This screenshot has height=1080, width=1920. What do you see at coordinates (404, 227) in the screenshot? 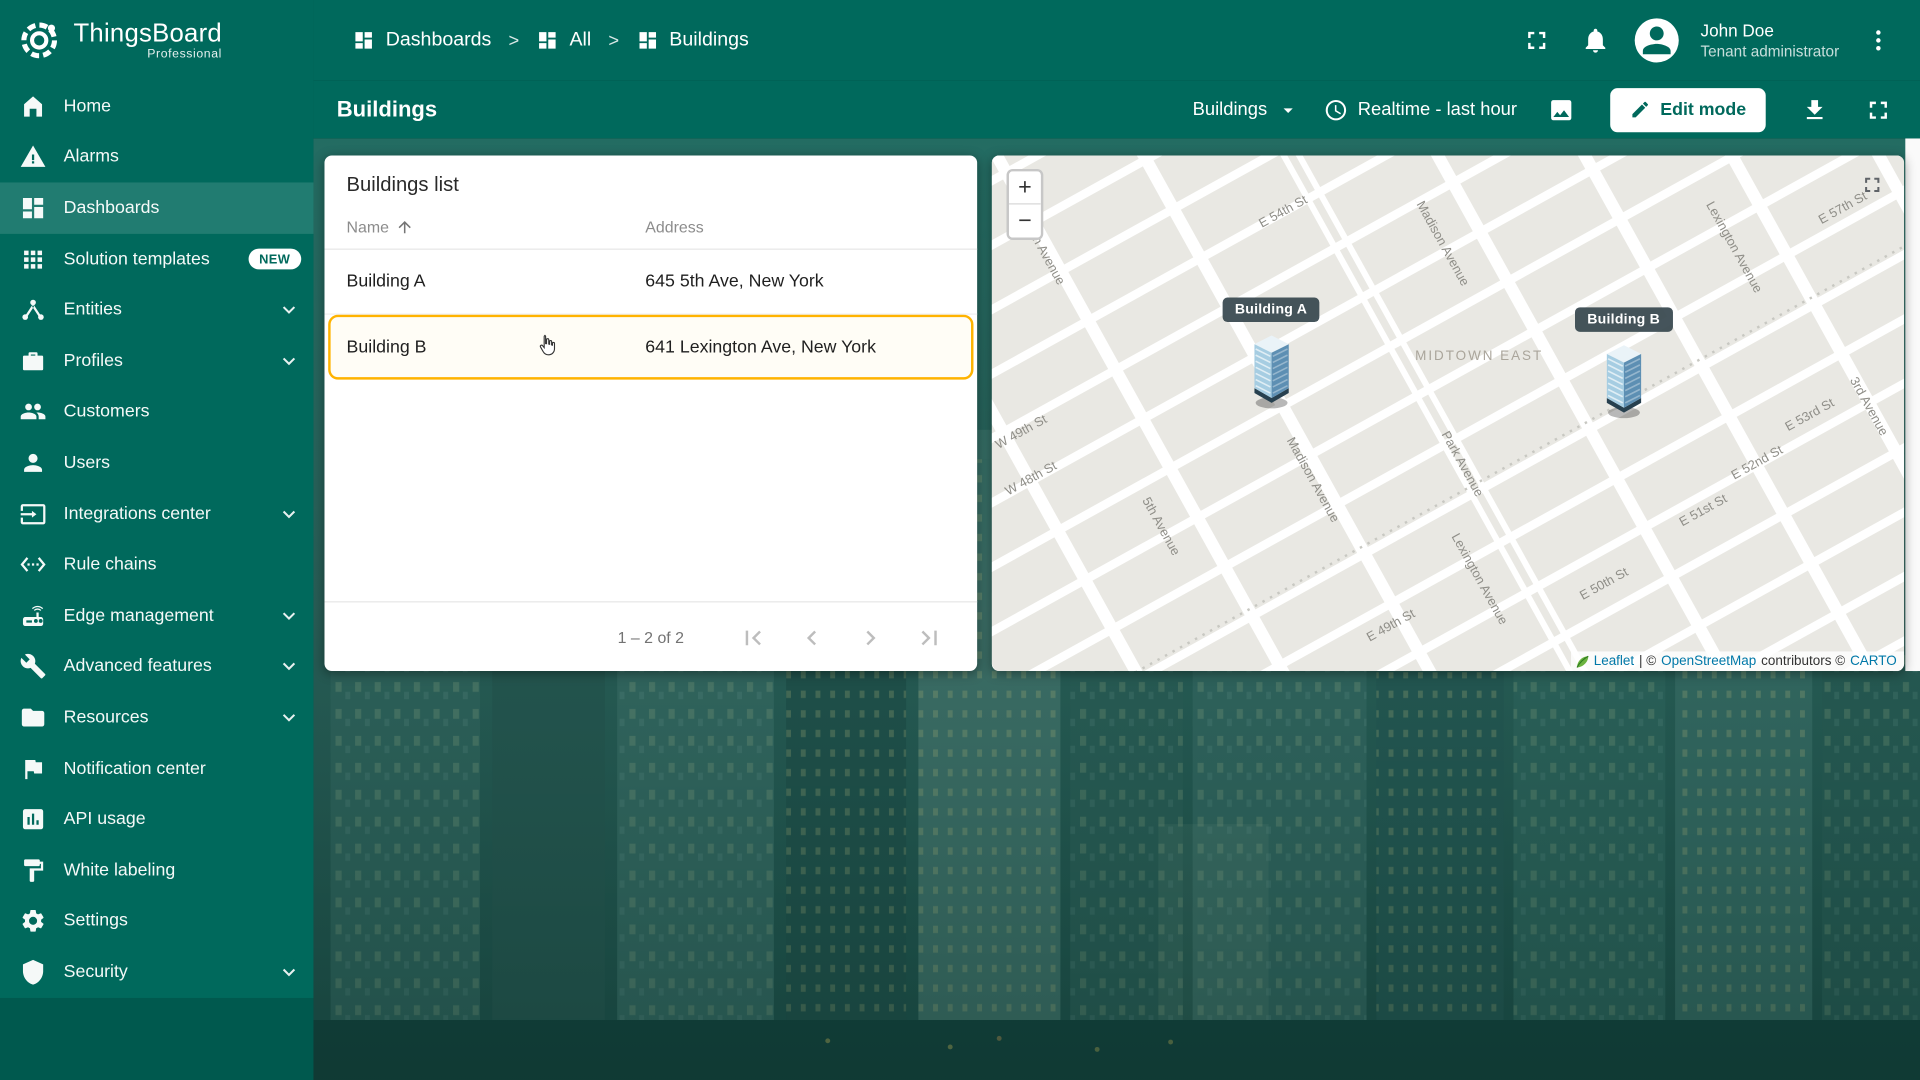
I see `sort-asc-icon` at bounding box center [404, 227].